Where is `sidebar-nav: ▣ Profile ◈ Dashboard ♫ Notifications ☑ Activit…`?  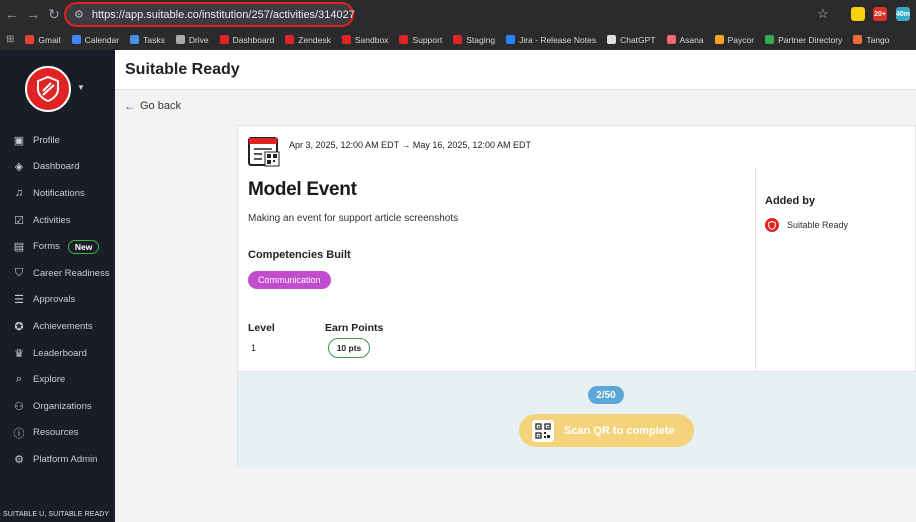 sidebar-nav: ▣ Profile ◈ Dashboard ♫ Notifications ☑ Activit… is located at coordinates (57, 300).